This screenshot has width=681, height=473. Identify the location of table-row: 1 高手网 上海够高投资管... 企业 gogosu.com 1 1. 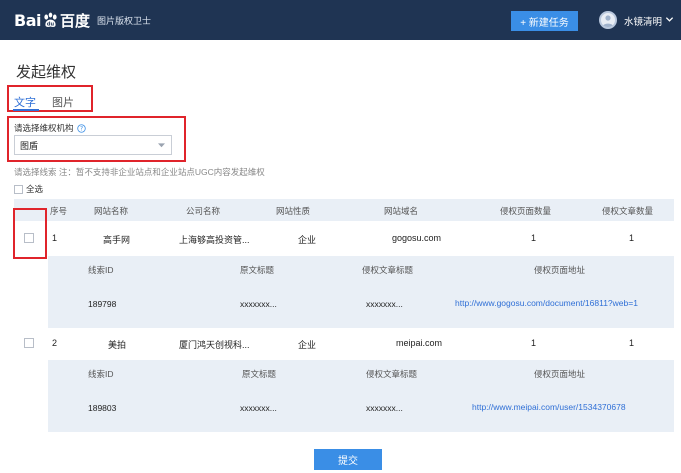
(344, 238).